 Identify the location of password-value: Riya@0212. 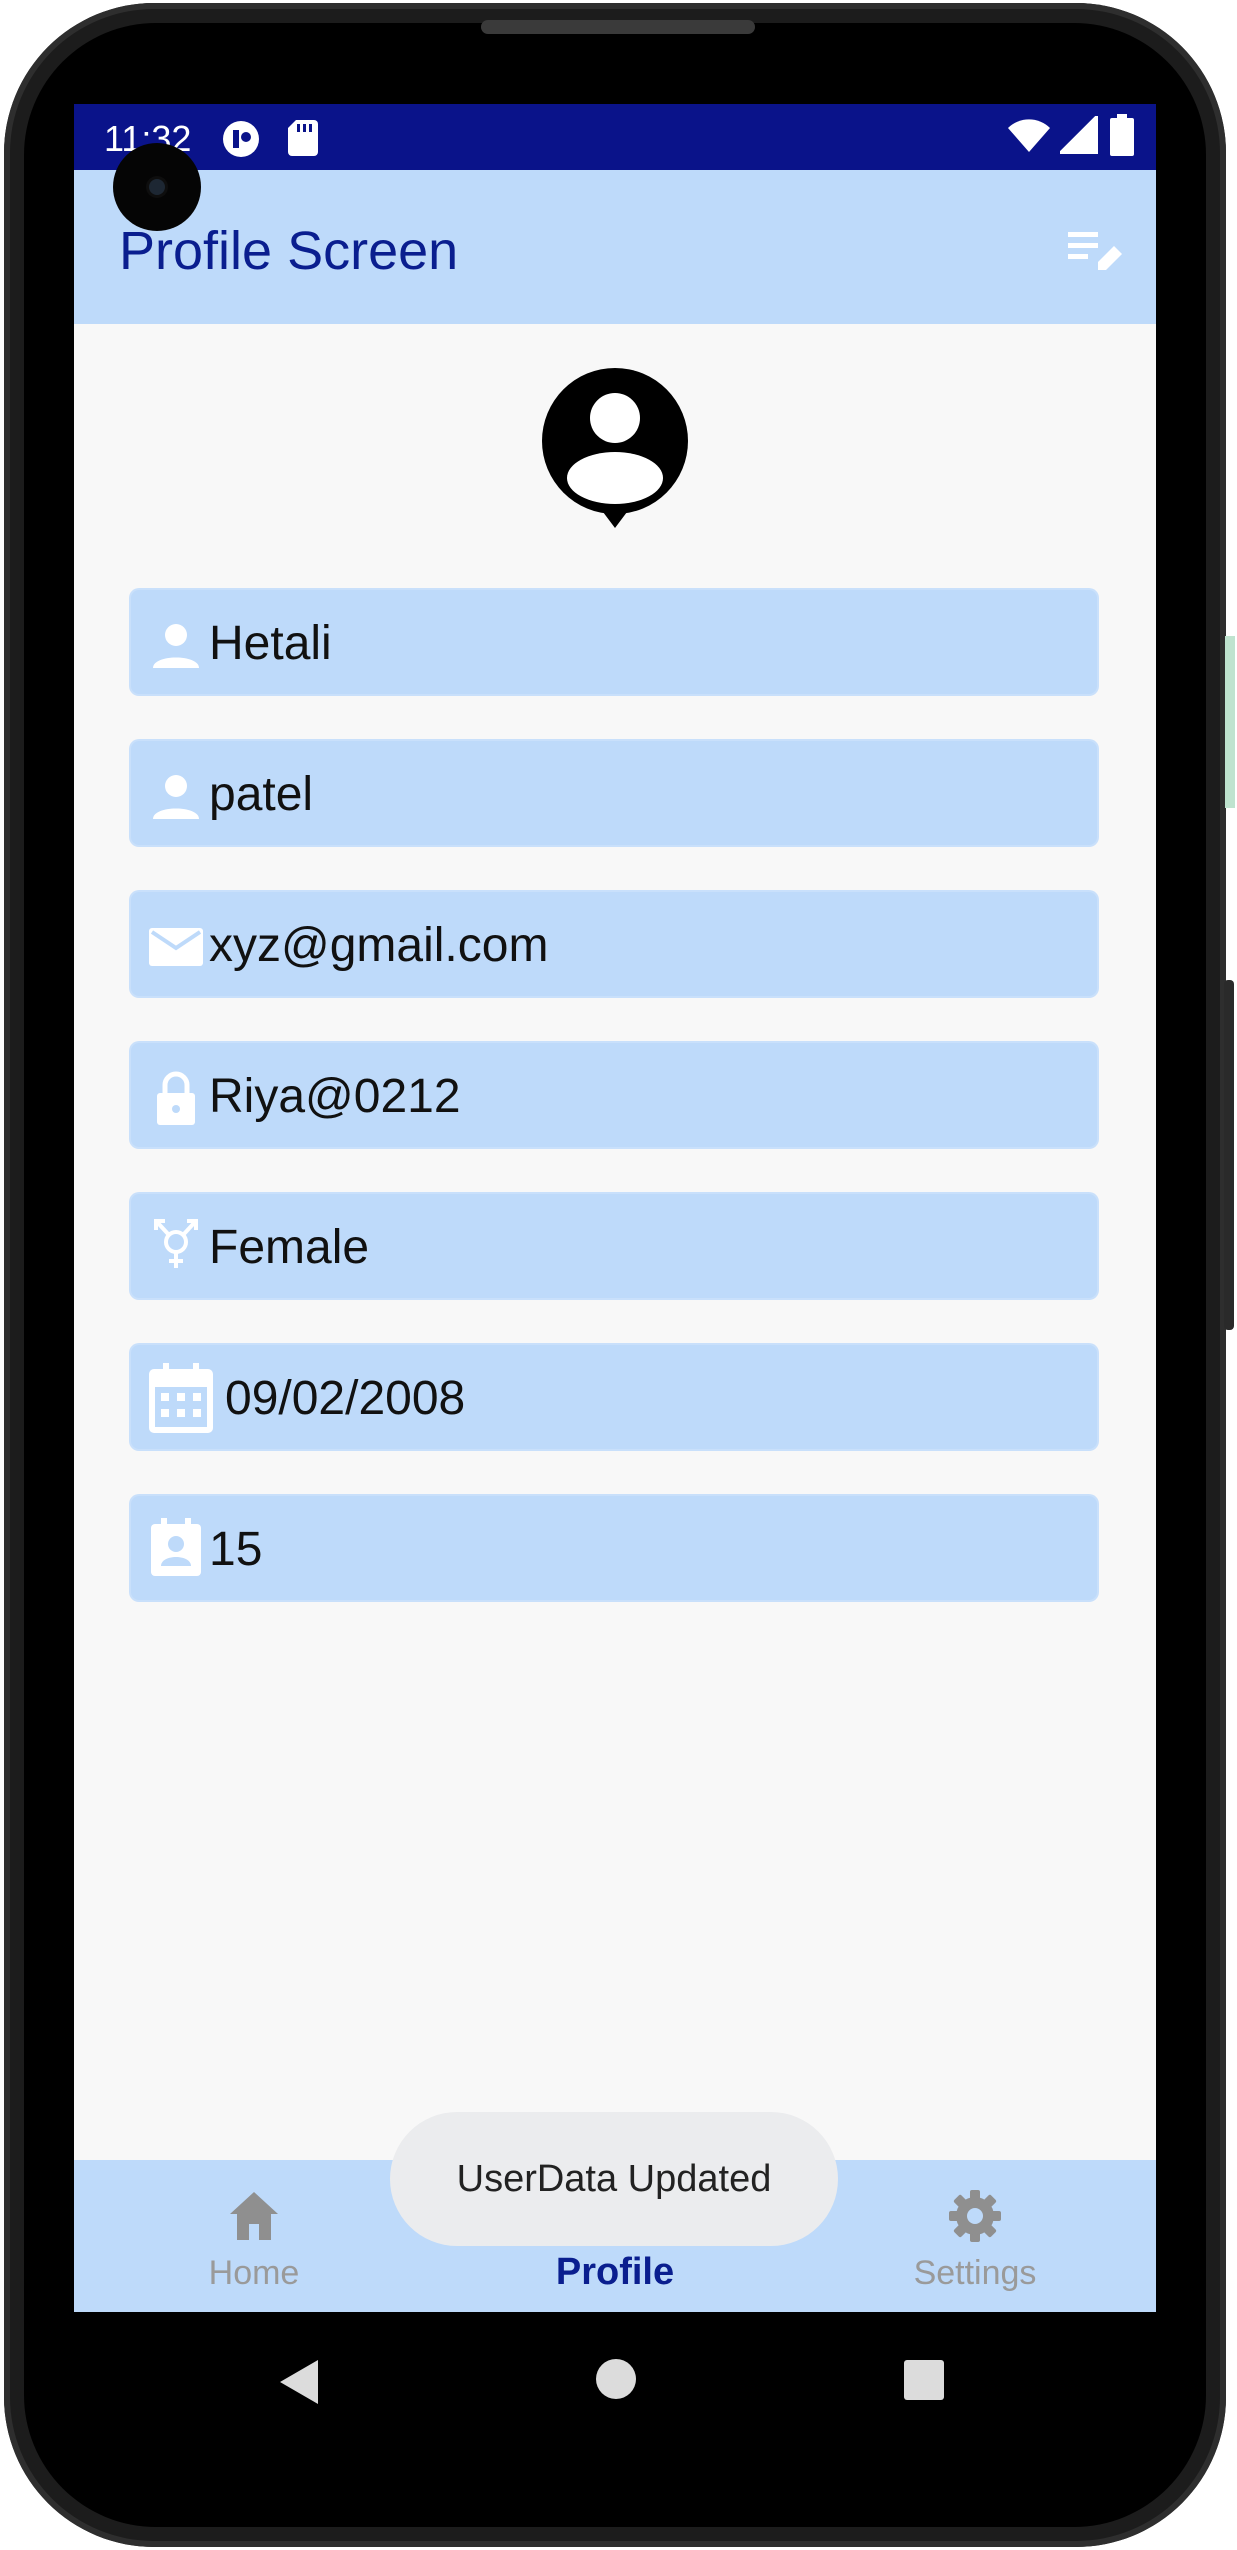
(335, 1096).